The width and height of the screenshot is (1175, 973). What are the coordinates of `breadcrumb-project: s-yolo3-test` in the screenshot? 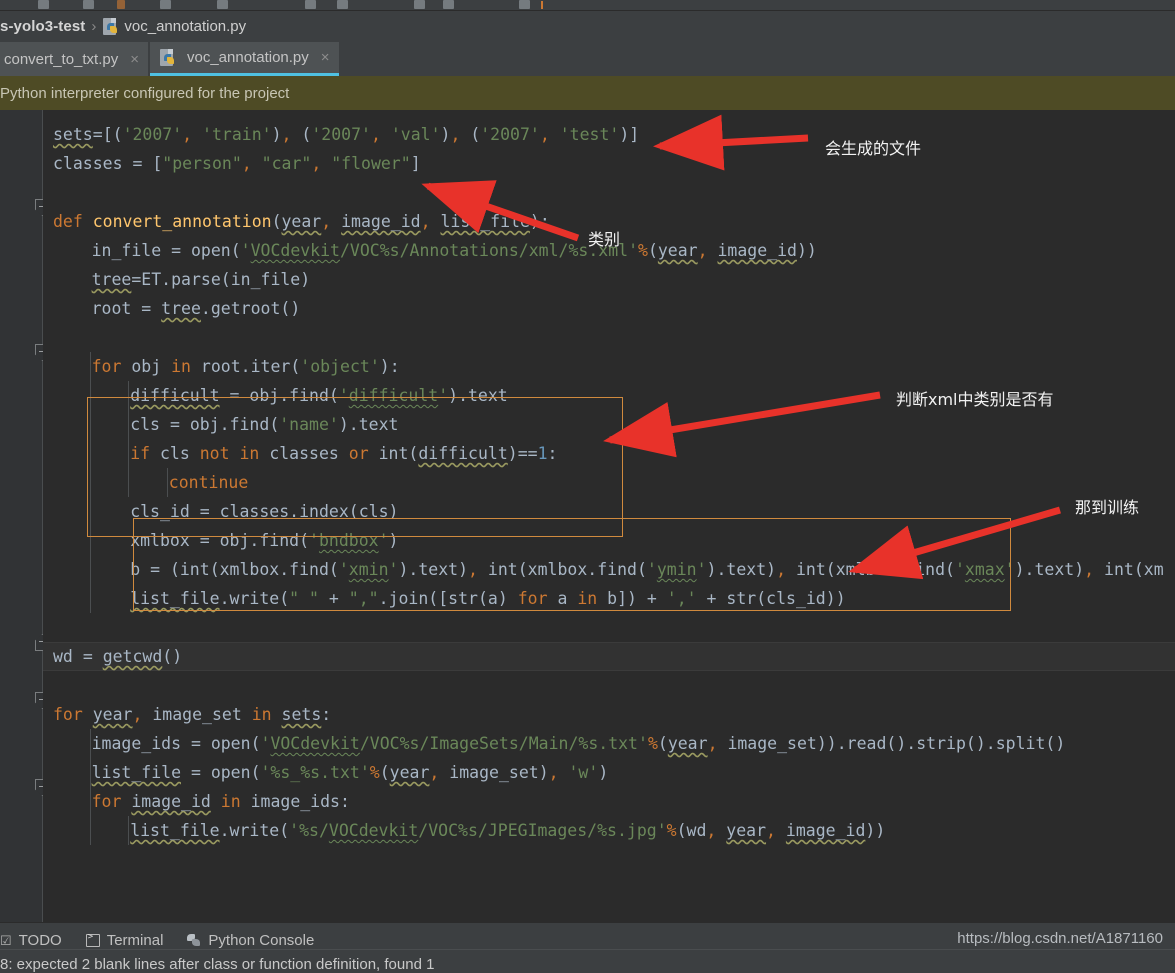 It's located at (42, 26).